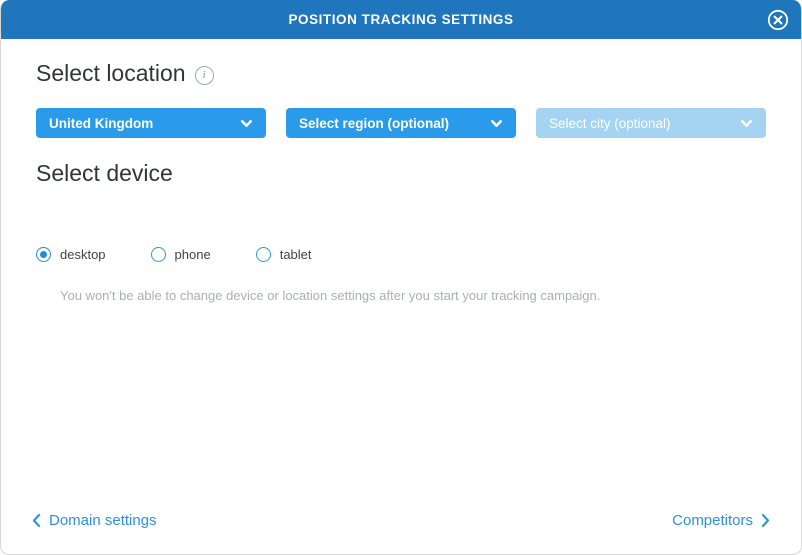  I want to click on radio-option-phone: phone, so click(180, 254).